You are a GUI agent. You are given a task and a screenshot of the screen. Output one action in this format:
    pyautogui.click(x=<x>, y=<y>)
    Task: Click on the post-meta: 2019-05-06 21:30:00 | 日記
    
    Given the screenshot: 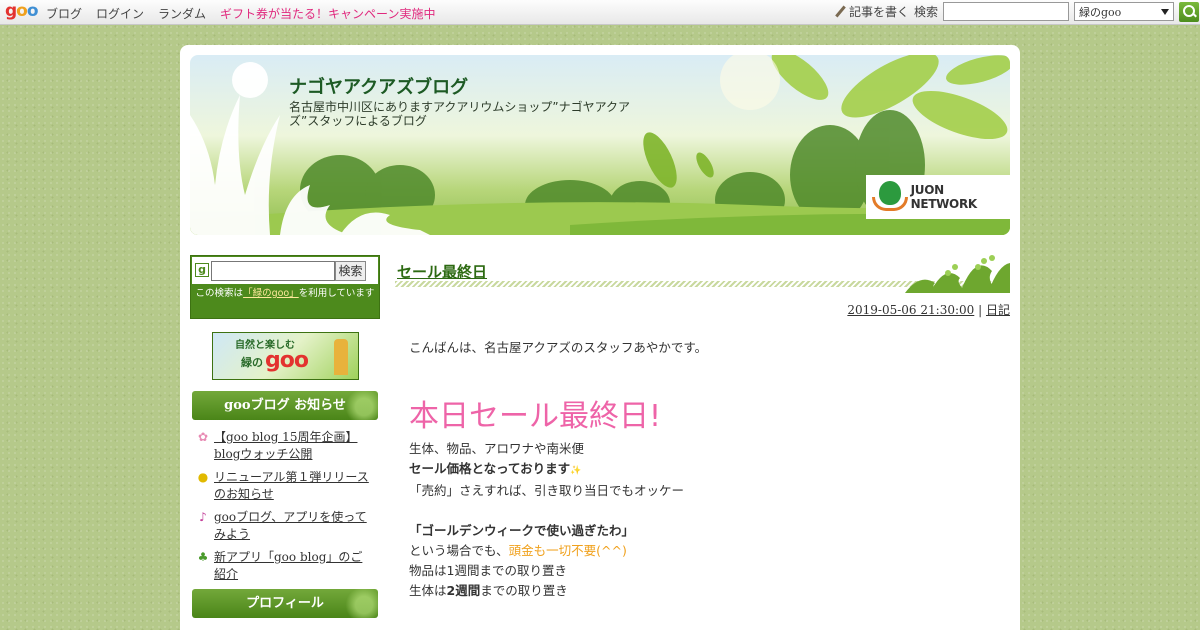 What is the action you would take?
    pyautogui.click(x=928, y=310)
    